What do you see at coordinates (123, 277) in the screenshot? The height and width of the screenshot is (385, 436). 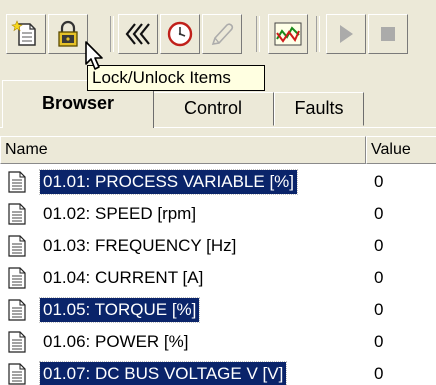 I see `item-name: 01.04: CURRENT [A]` at bounding box center [123, 277].